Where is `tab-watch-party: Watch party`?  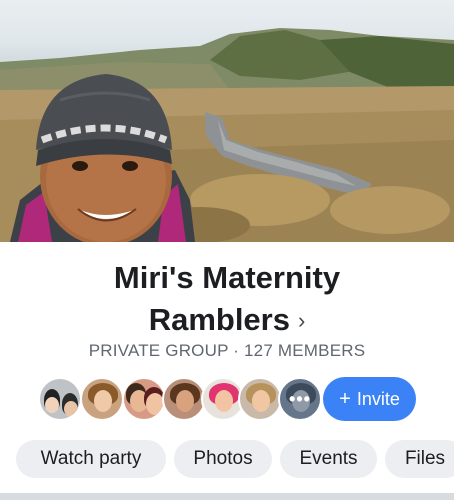 tab-watch-party: Watch party is located at coordinates (91, 459).